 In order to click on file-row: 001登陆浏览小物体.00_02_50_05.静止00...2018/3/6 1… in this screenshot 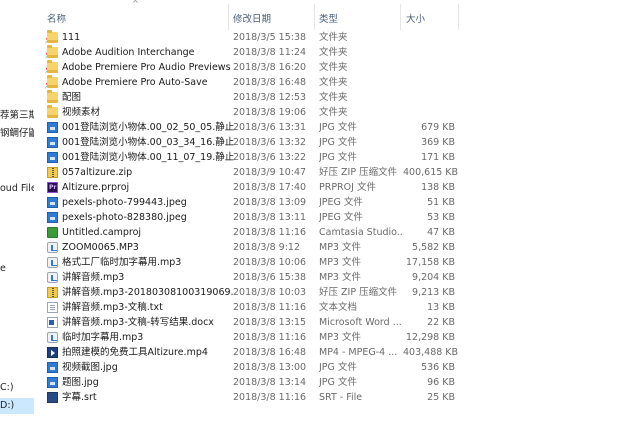, I will do `click(340, 127)`.